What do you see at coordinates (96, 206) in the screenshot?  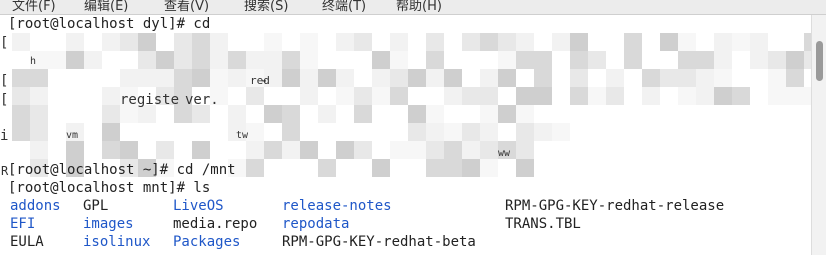 I see `ls-entry: GPL` at bounding box center [96, 206].